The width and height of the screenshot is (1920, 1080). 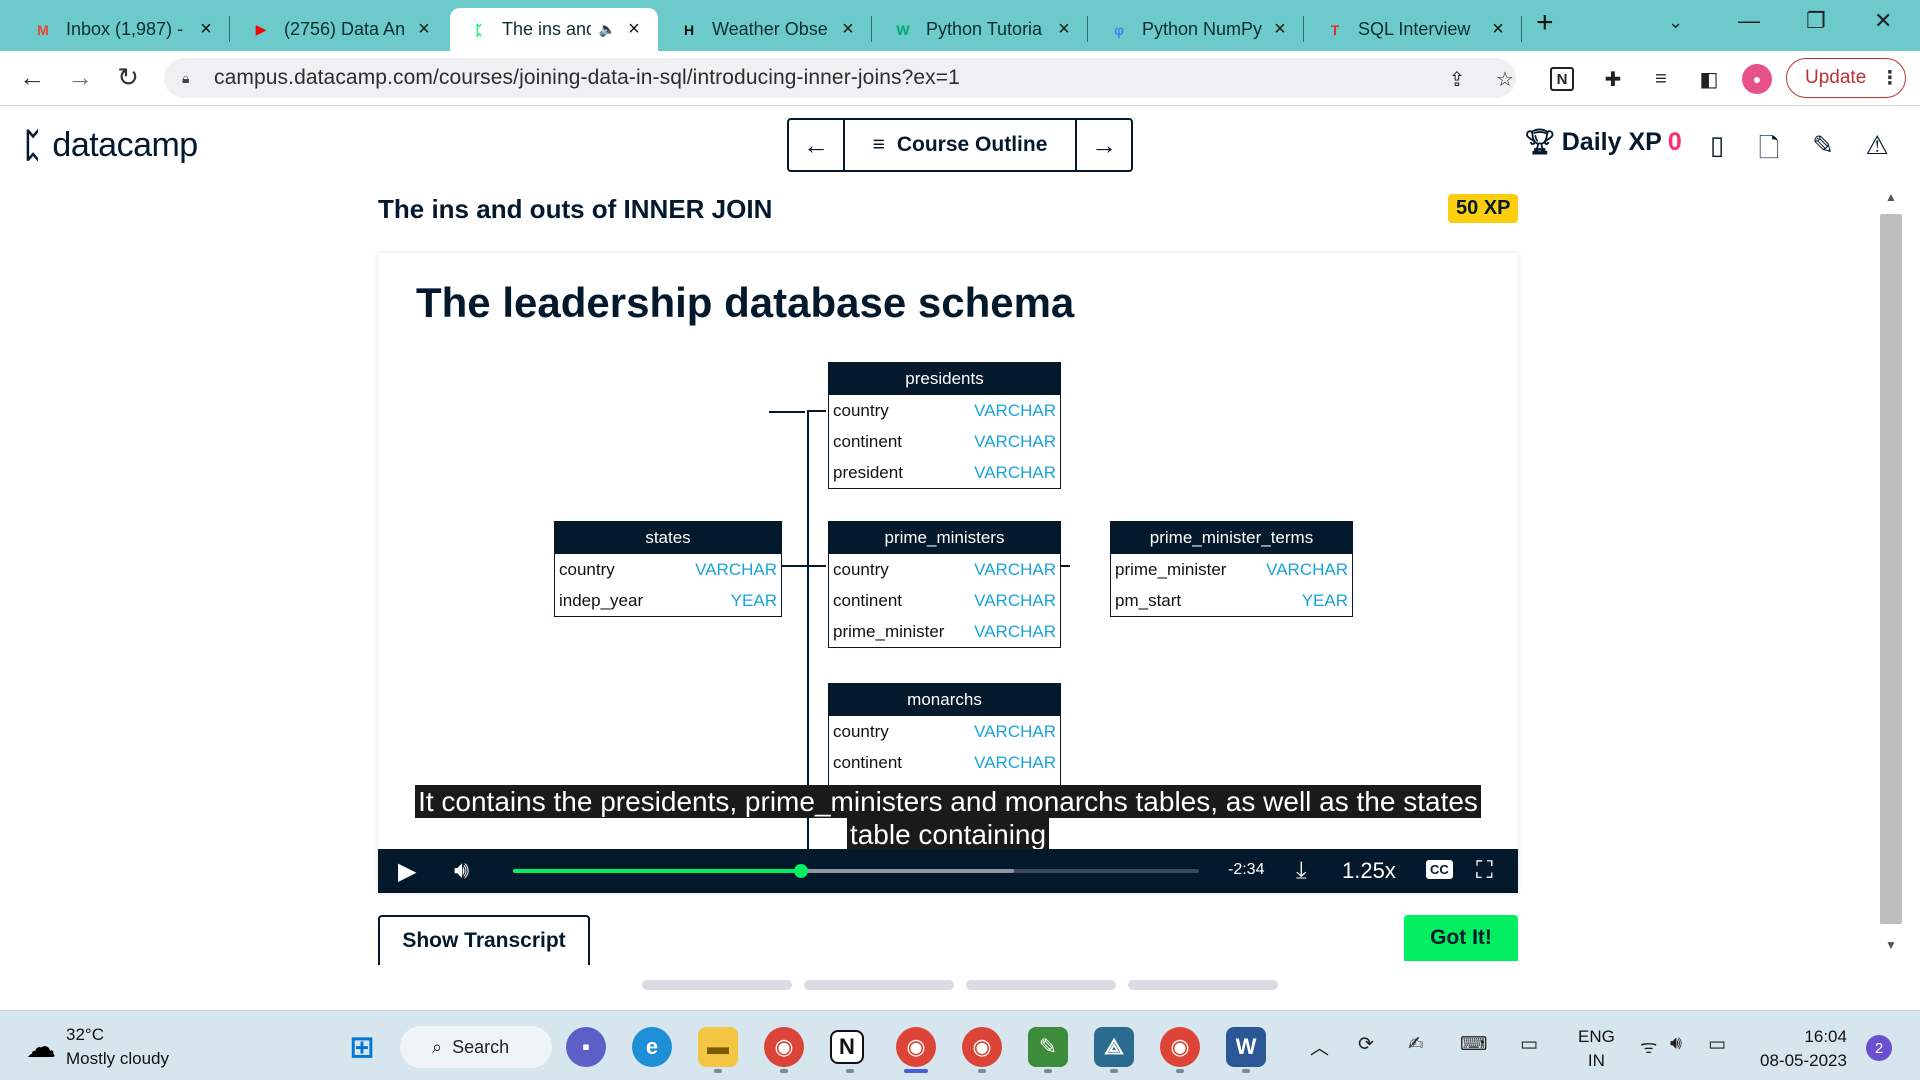 I want to click on search-icon: ⌕, so click(x=437, y=1046).